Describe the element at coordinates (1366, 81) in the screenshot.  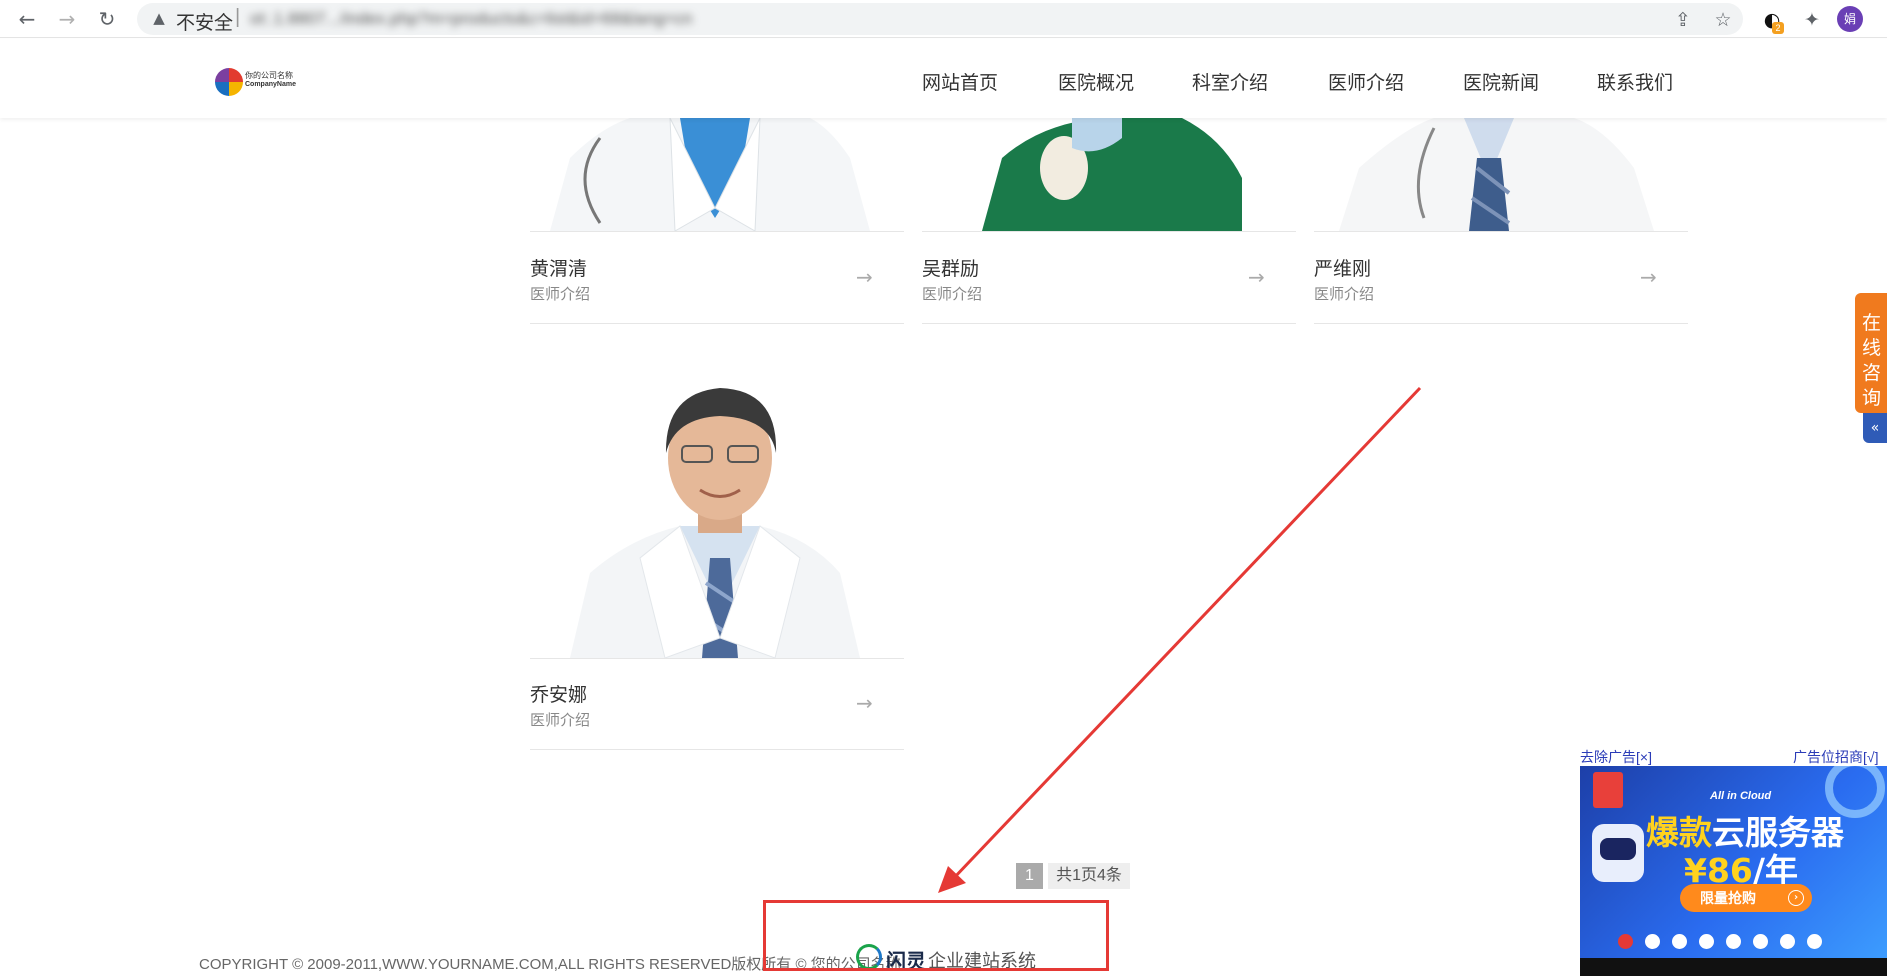
I see `nav-doctors: 医师介绍` at that location.